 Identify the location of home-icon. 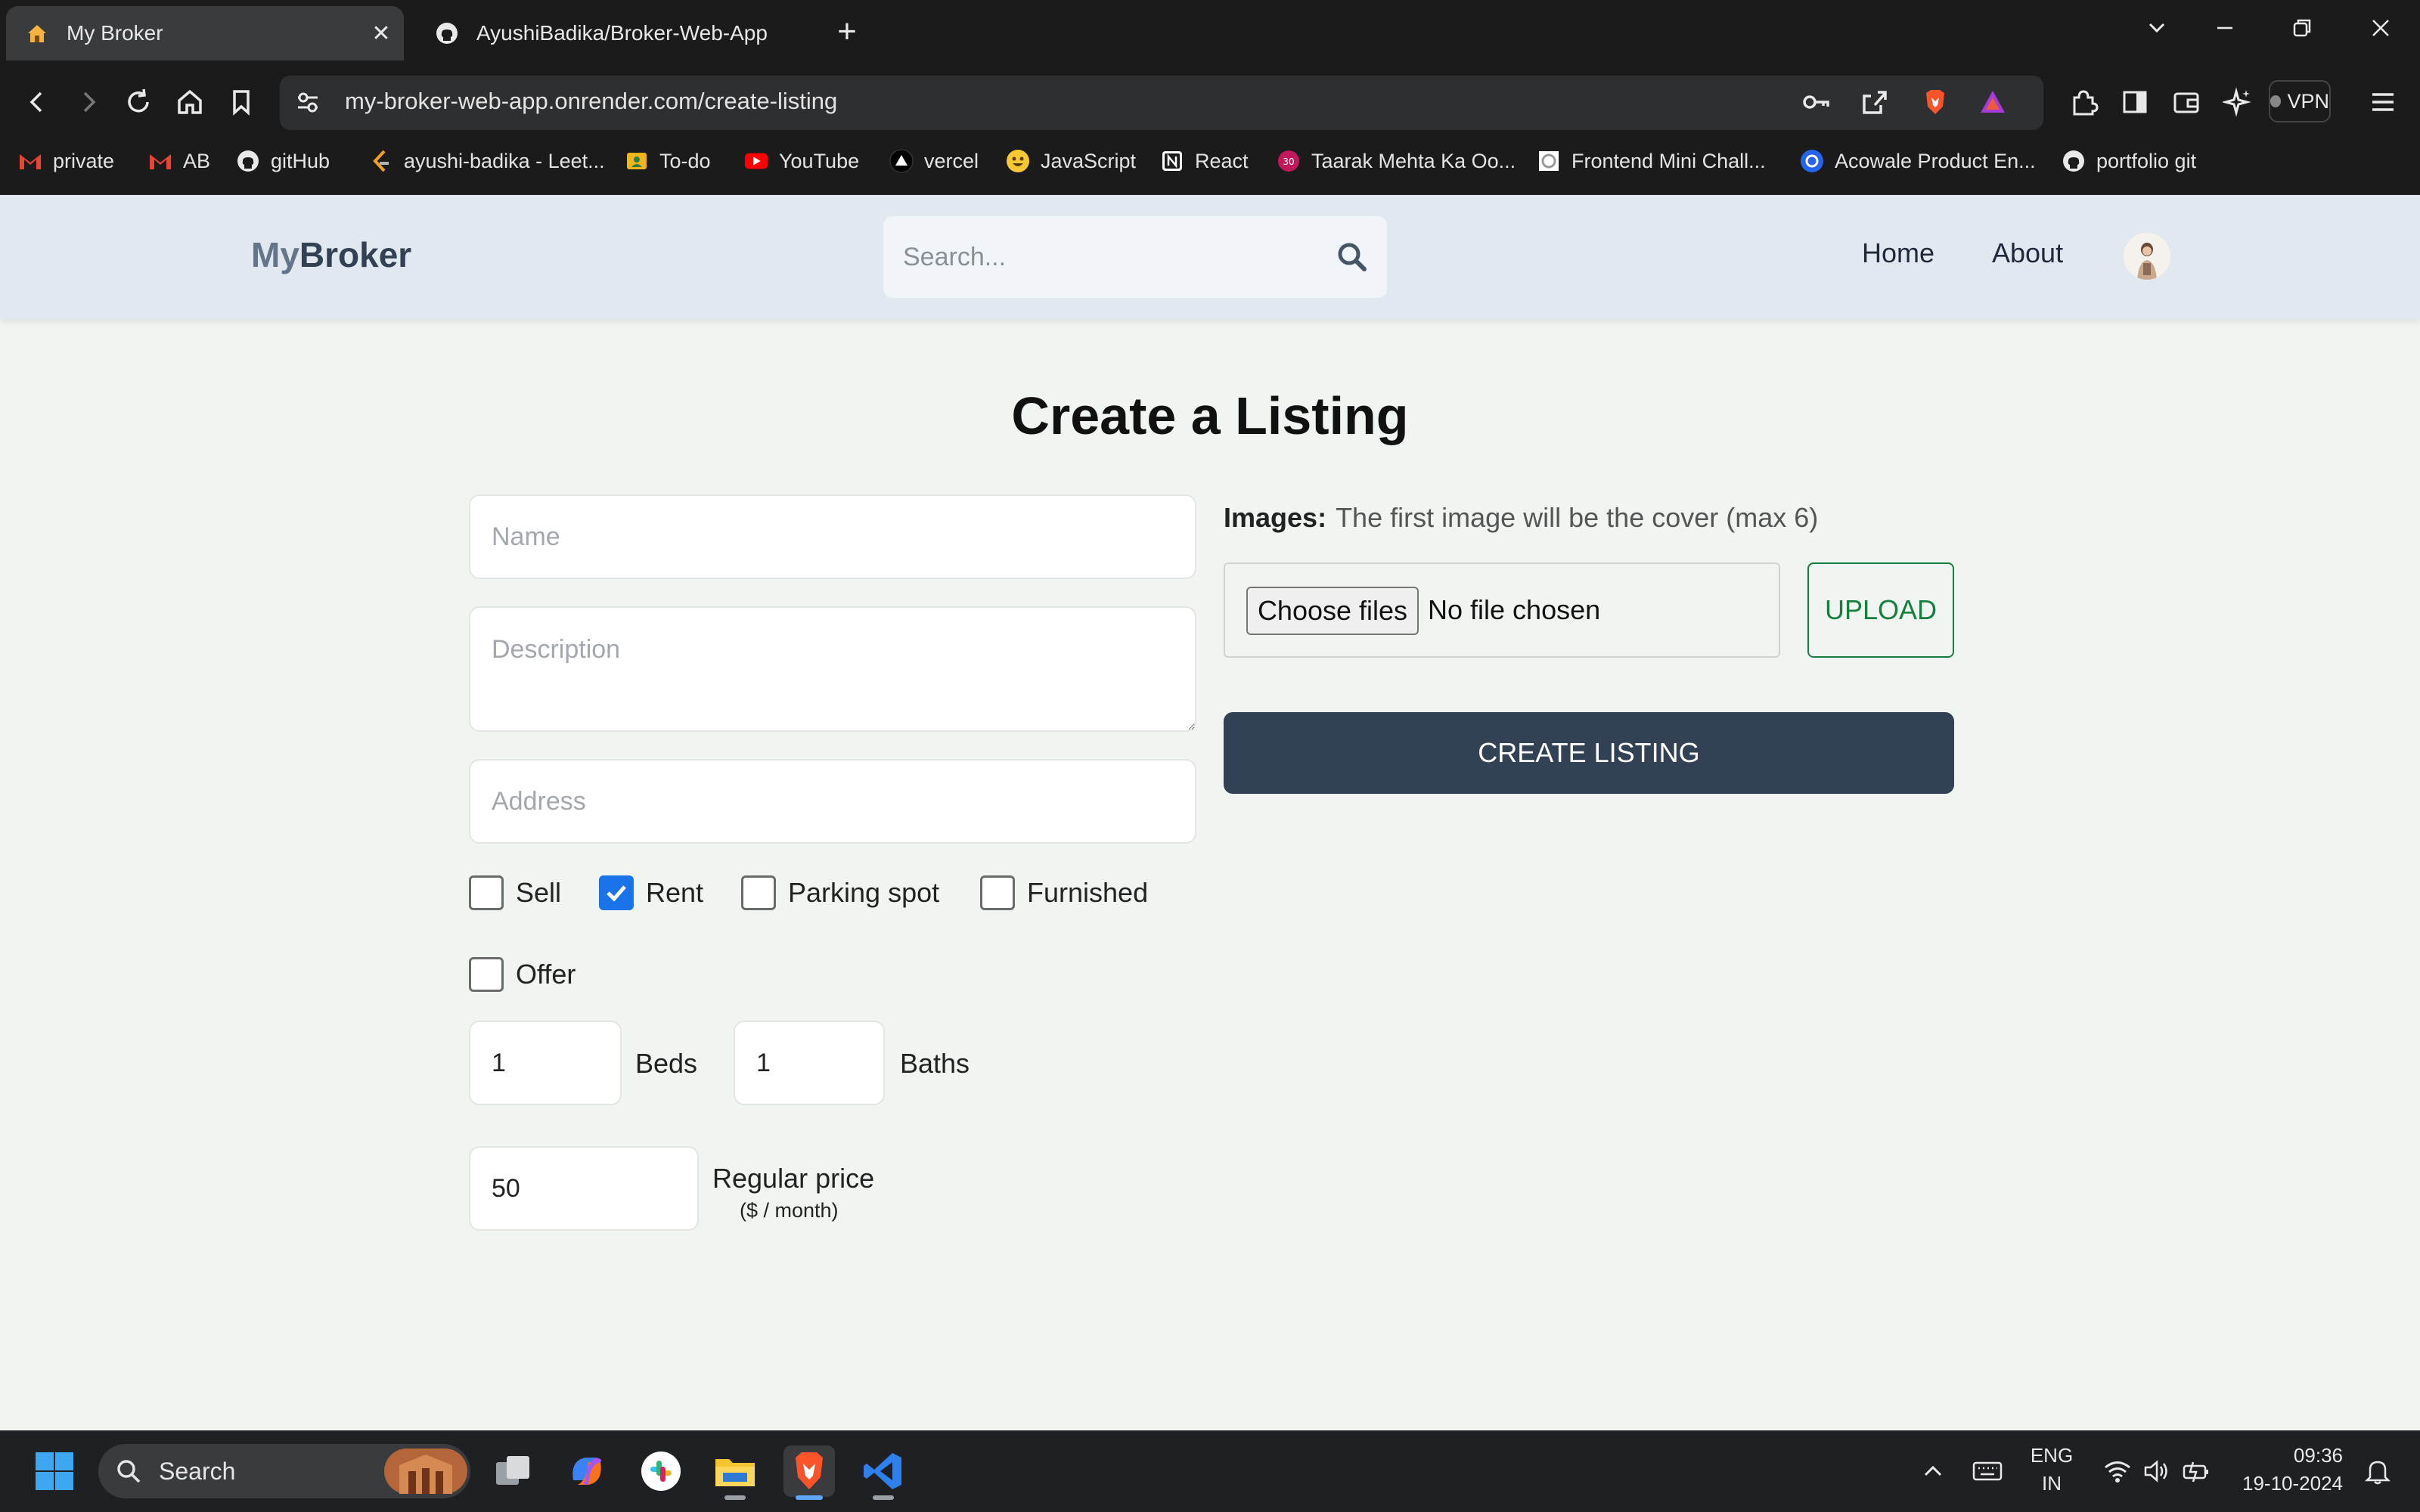
(190, 102).